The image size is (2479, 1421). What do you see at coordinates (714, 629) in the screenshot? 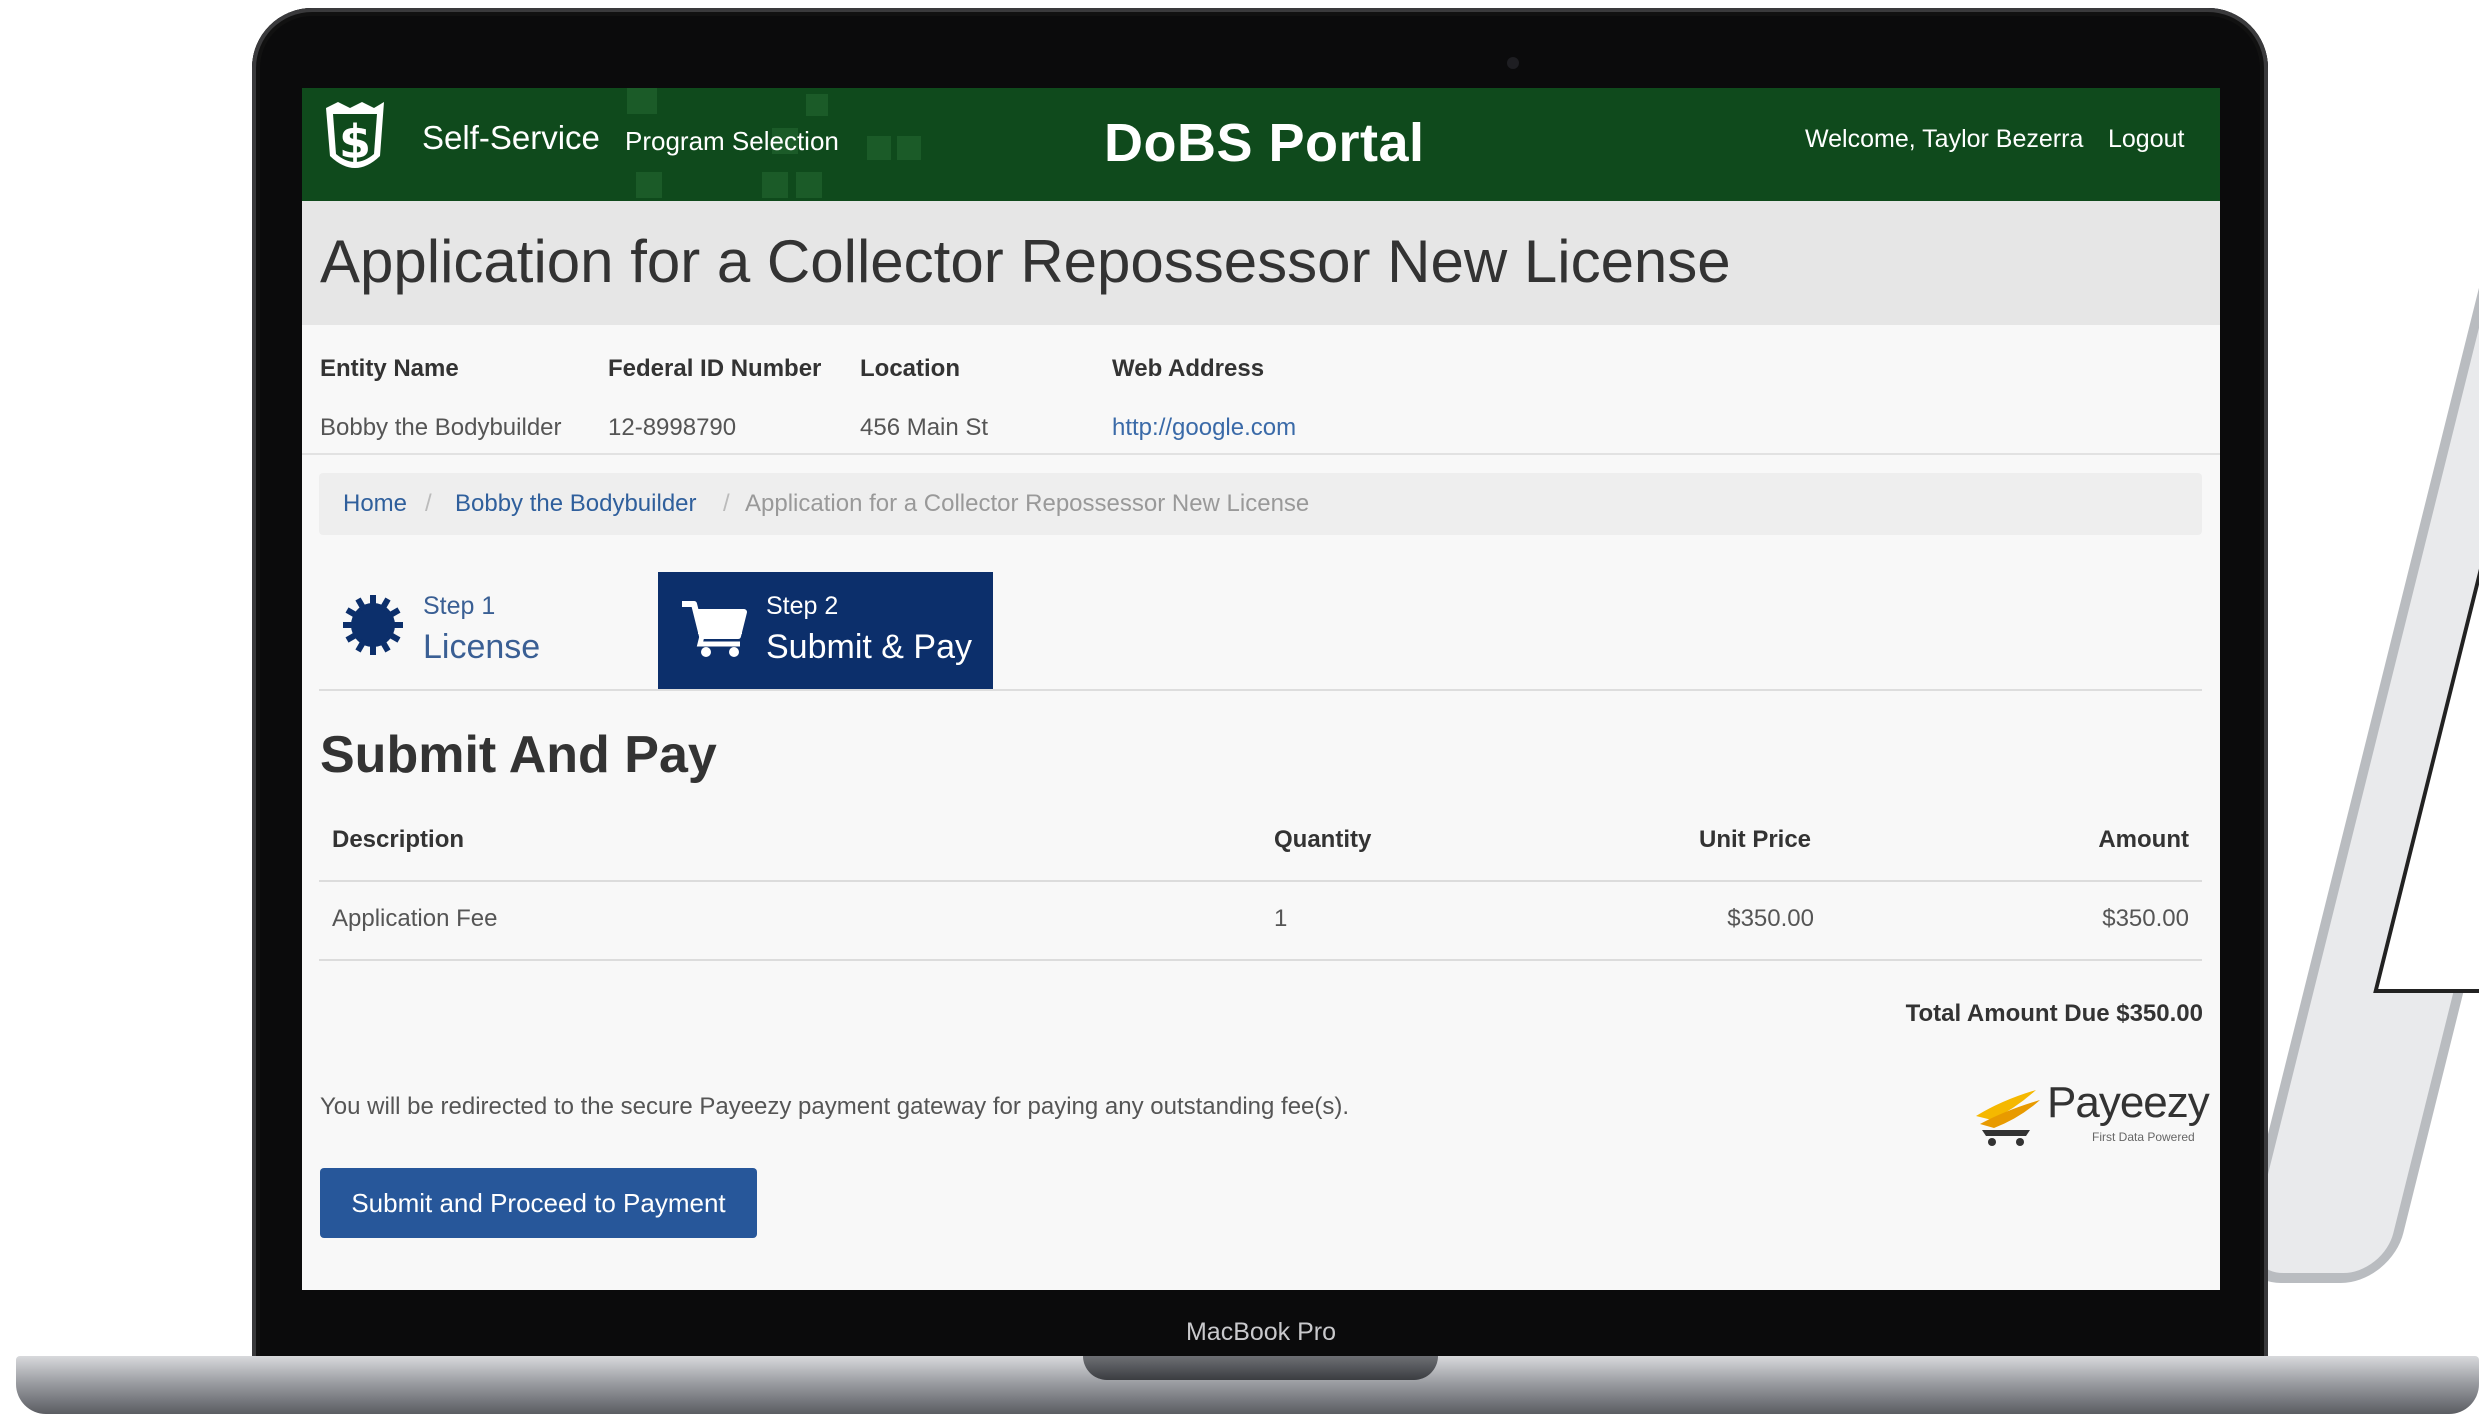
I see `shopping-cart-icon` at bounding box center [714, 629].